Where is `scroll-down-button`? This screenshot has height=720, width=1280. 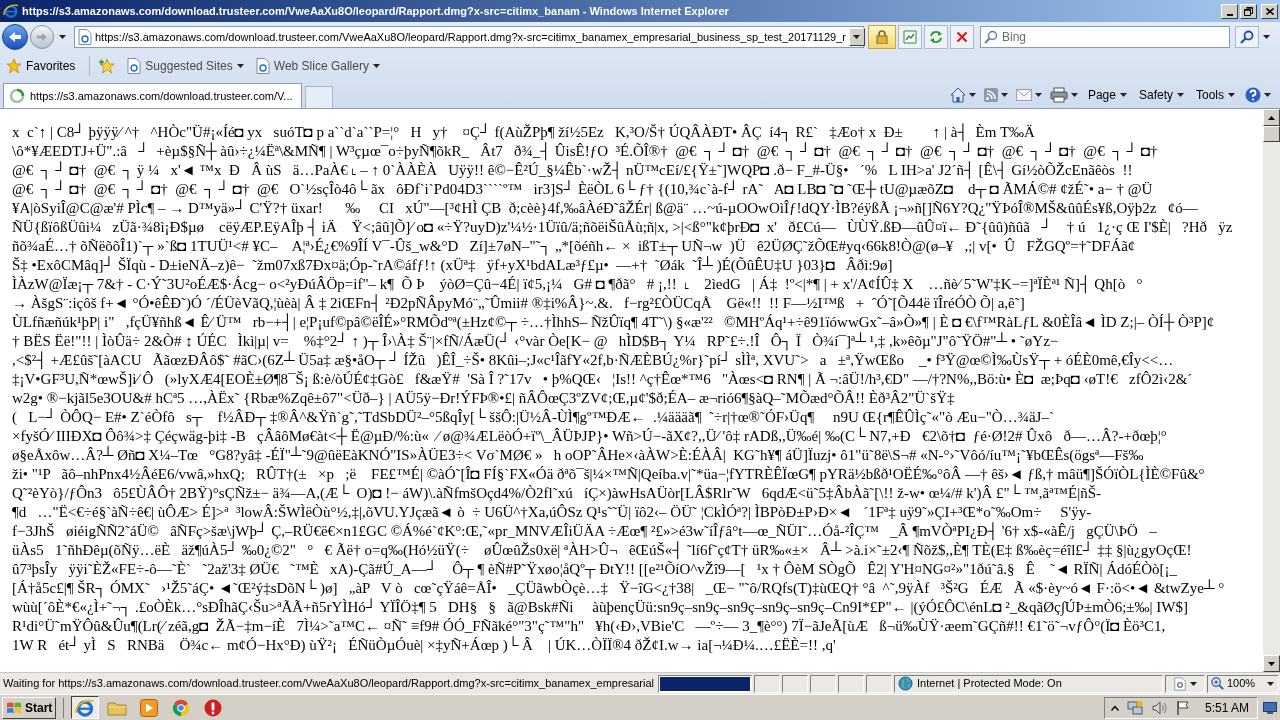 scroll-down-button is located at coordinates (1271, 663).